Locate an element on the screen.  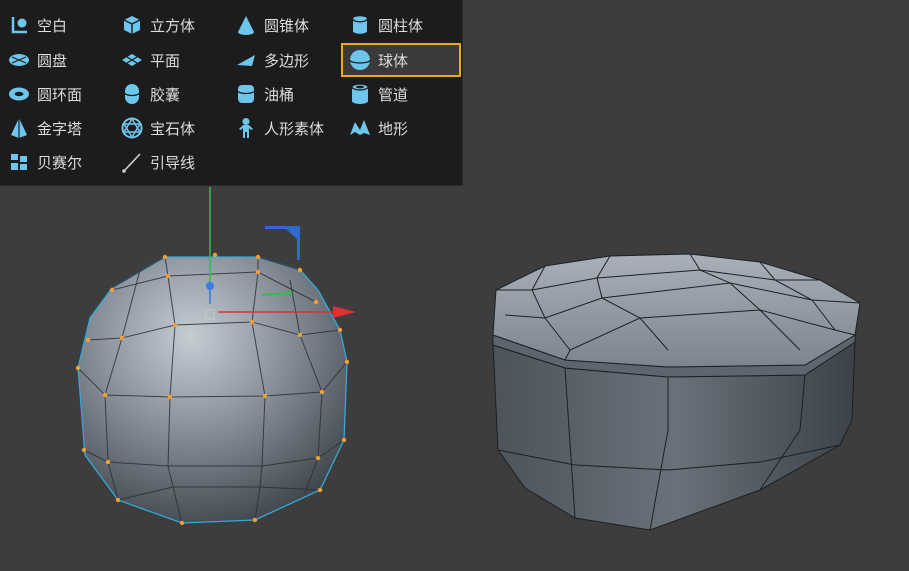
menu-item-figure: 人形素体 is located at coordinates (284, 128).